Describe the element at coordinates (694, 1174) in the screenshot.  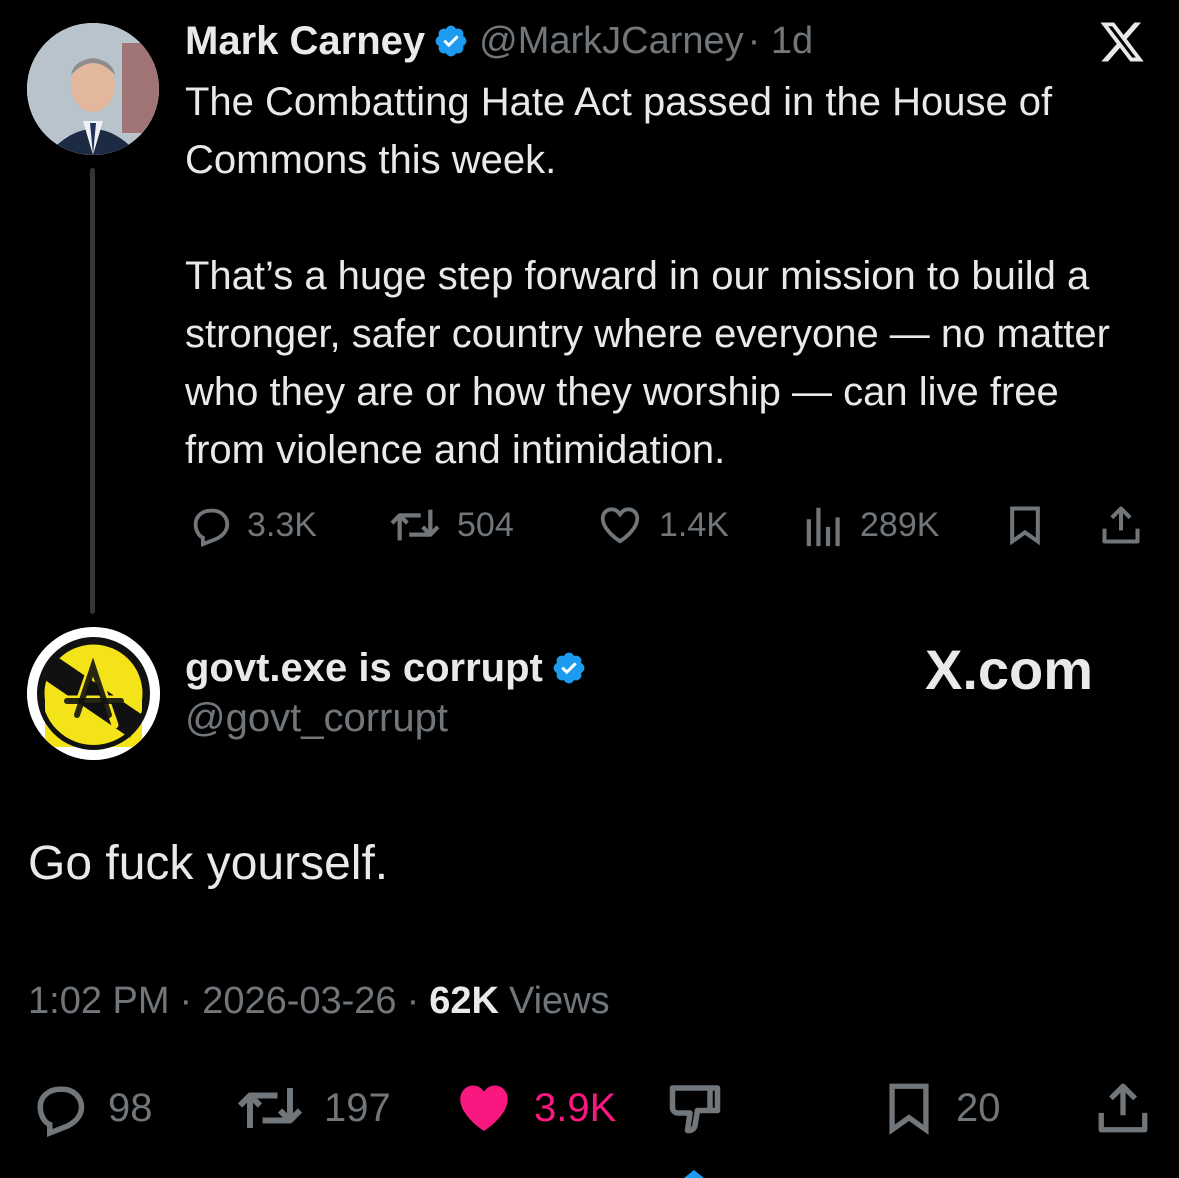
I see `caret-up-icon` at that location.